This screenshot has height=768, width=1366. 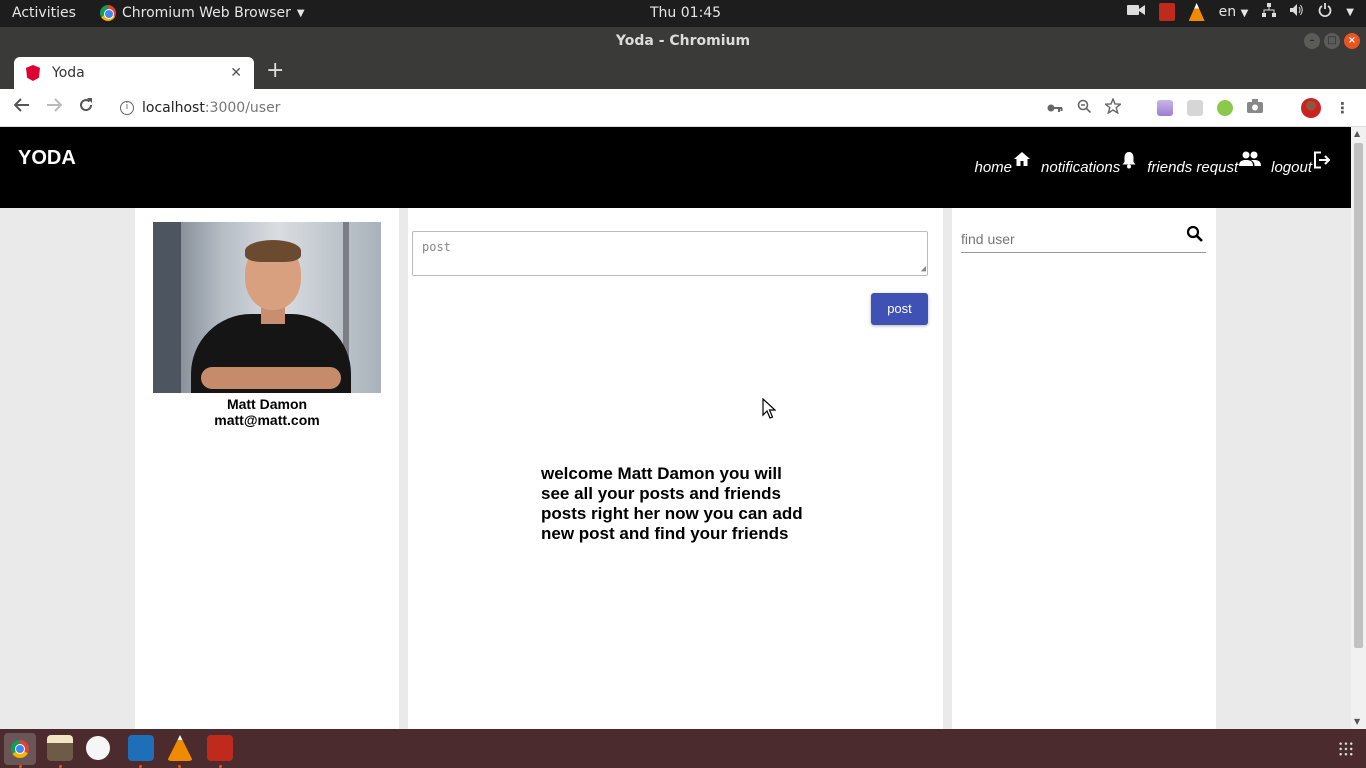 What do you see at coordinates (1357, 721) in the screenshot?
I see `scroll-down-arrow-icon: ▼` at bounding box center [1357, 721].